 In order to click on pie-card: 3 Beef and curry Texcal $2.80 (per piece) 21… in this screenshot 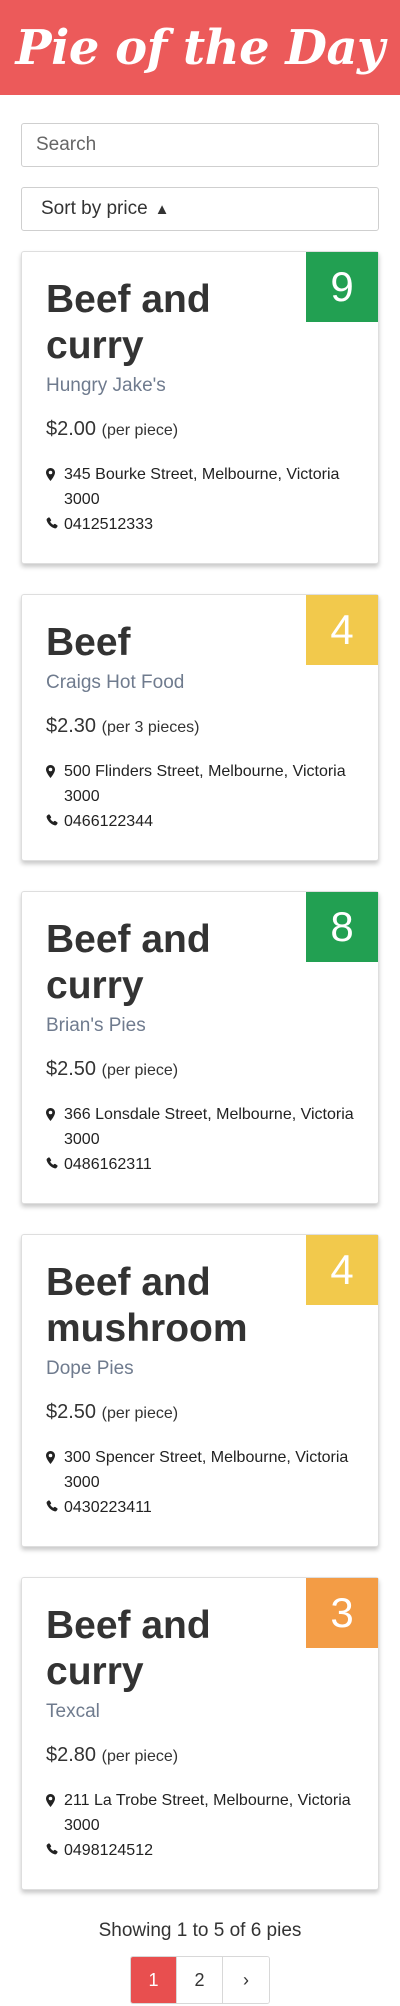, I will do `click(200, 1733)`.